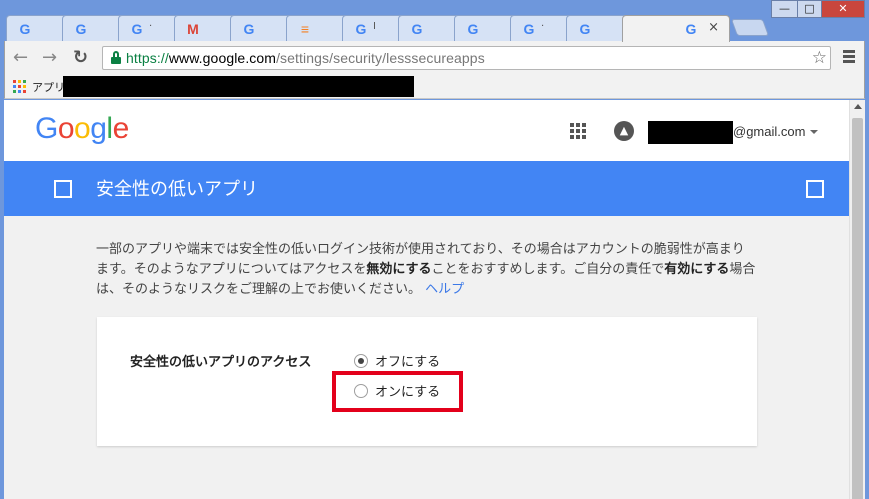 The image size is (869, 499). I want to click on new-tab-button, so click(750, 27).